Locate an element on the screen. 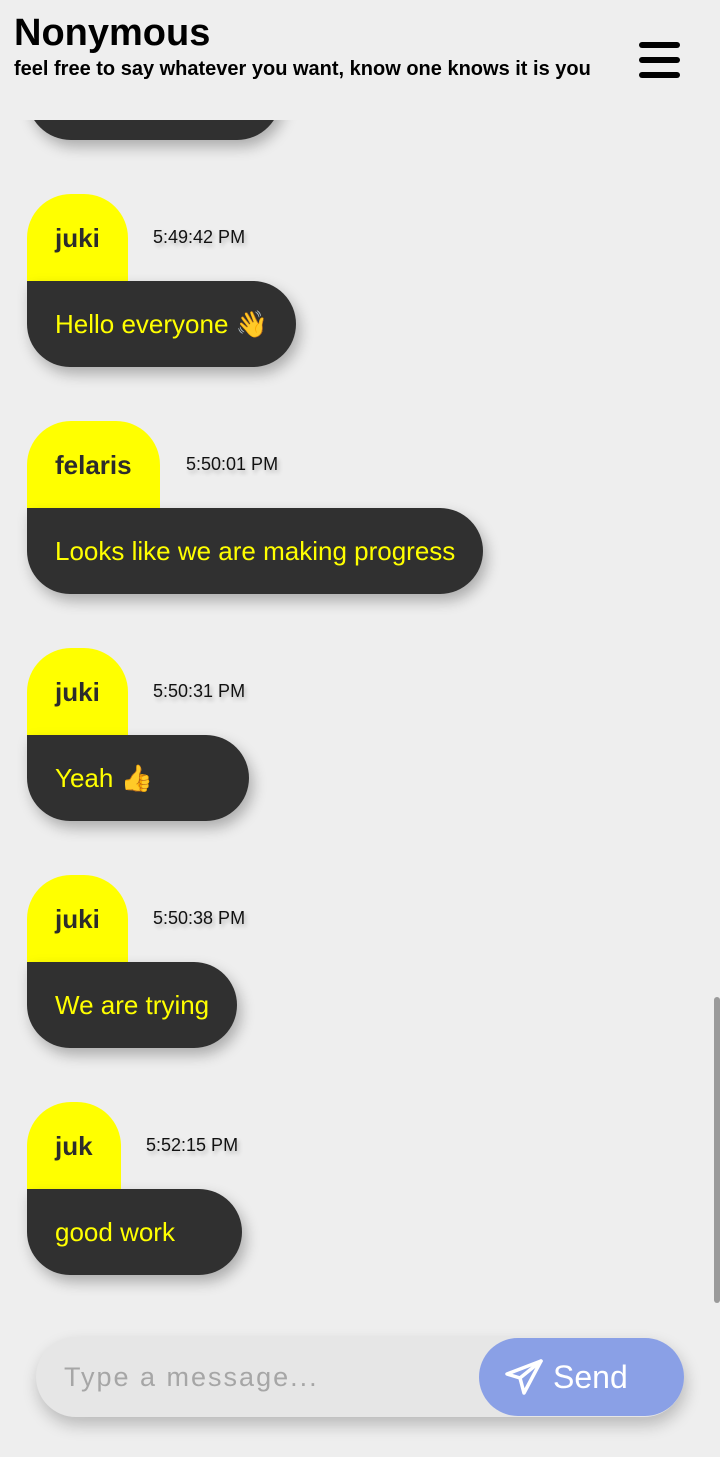  app-title: Nonymous is located at coordinates (112, 33).